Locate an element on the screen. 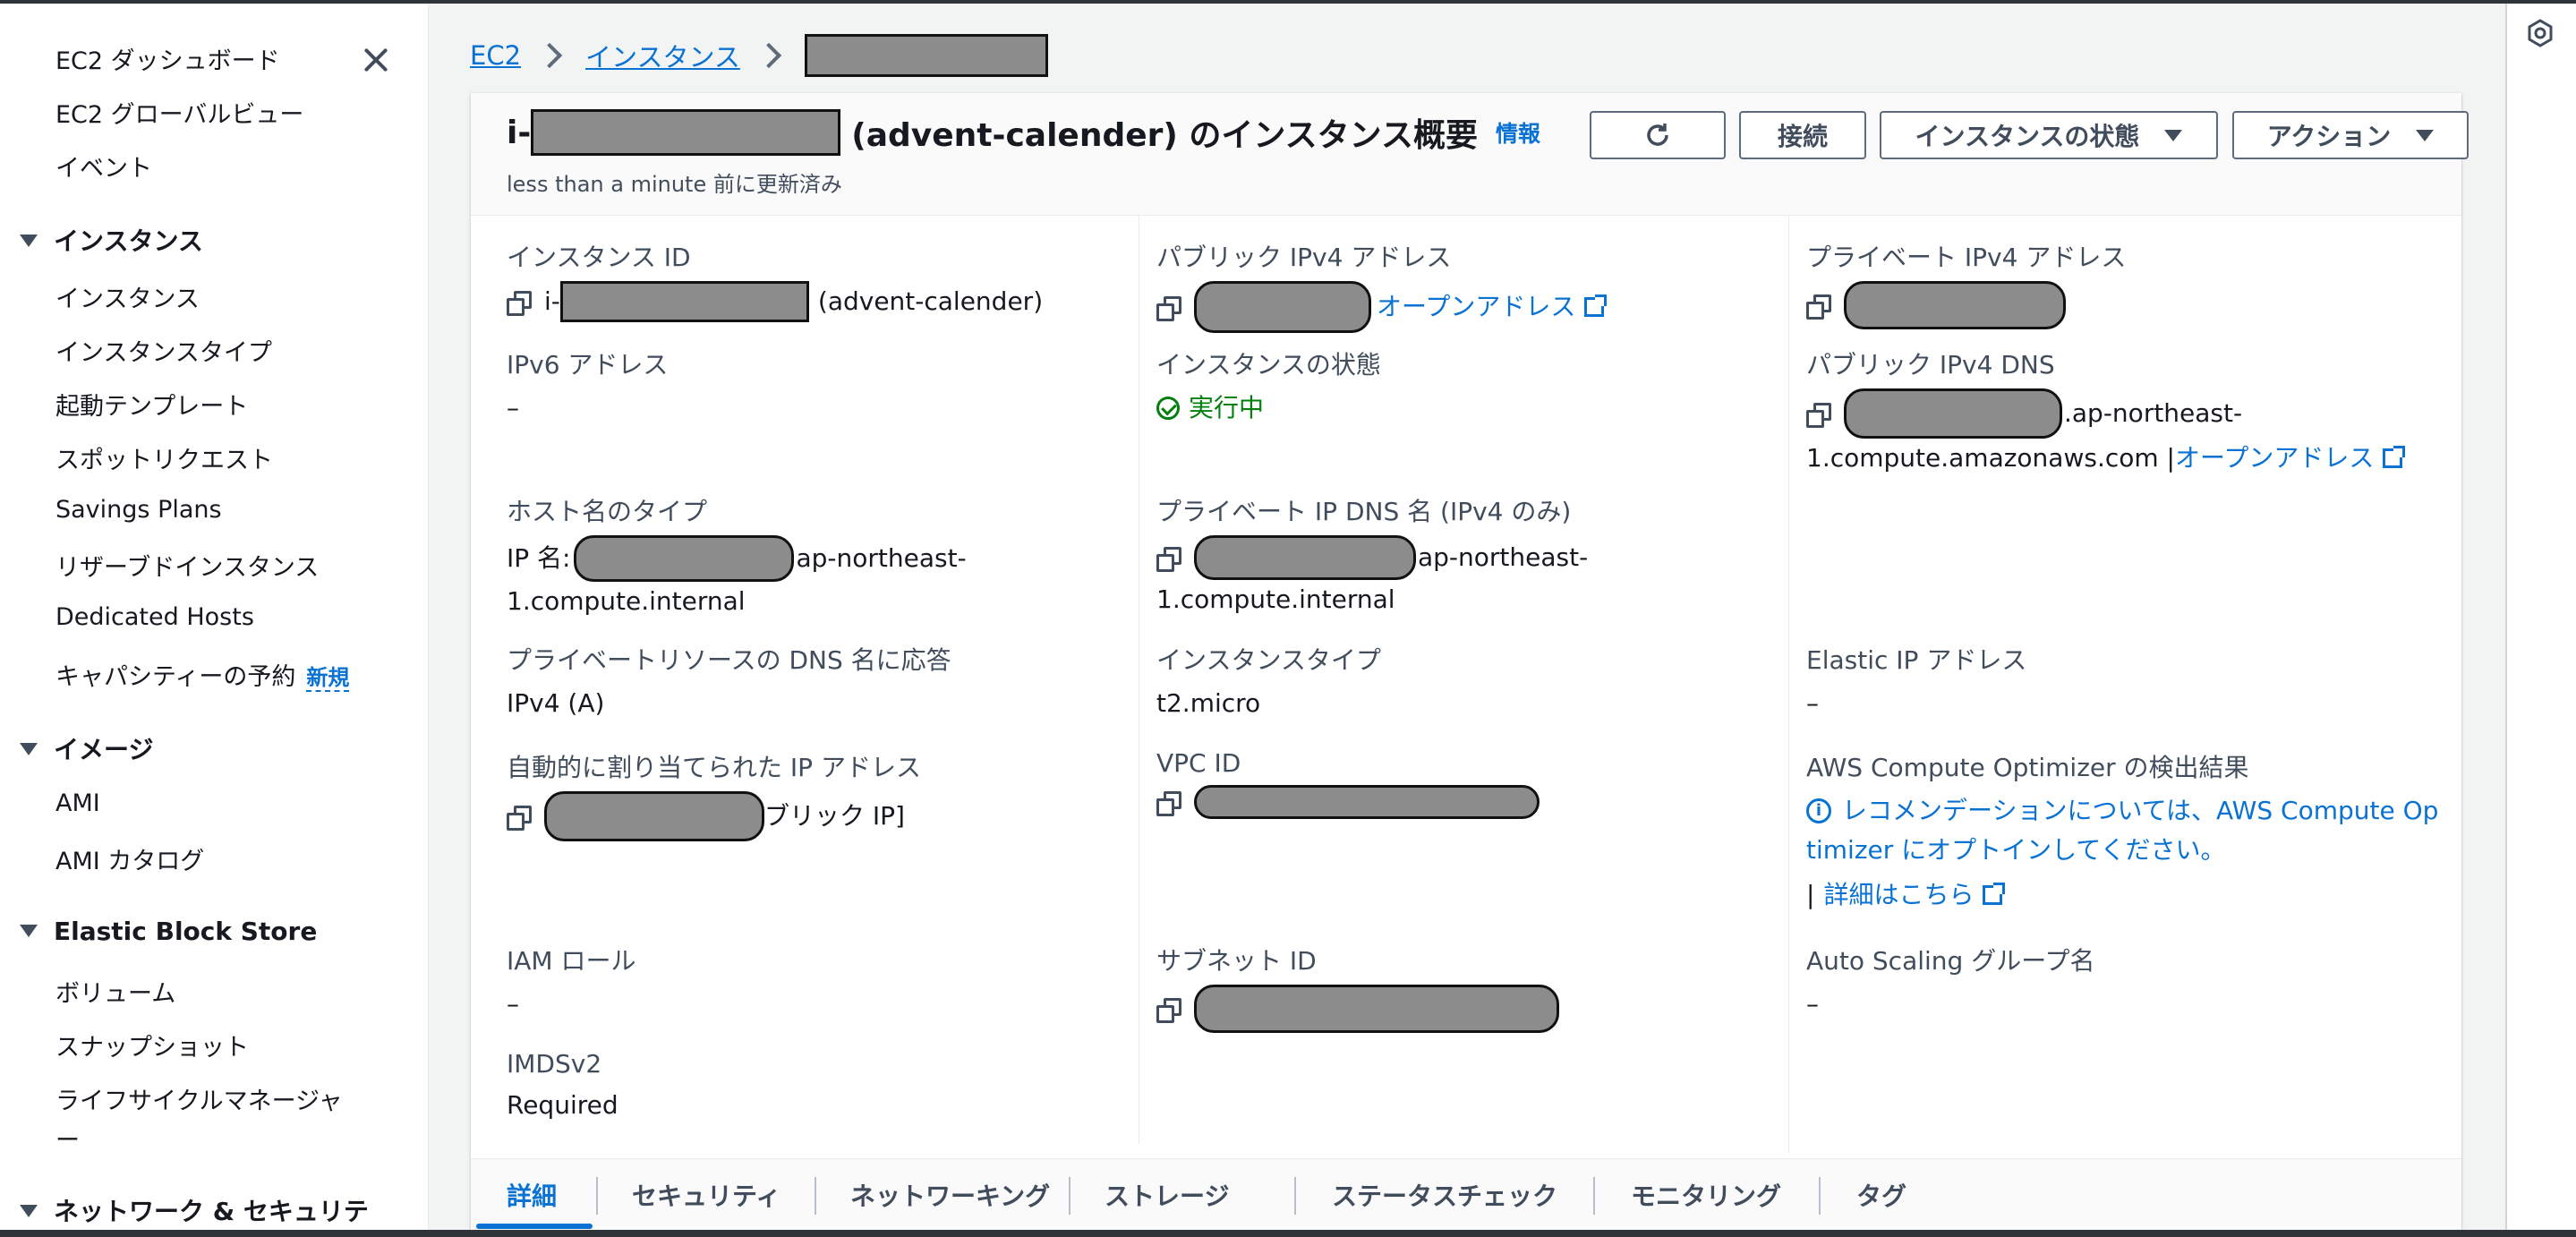 The width and height of the screenshot is (2576, 1237). sidebar-section-images: イメージ is located at coordinates (86, 748).